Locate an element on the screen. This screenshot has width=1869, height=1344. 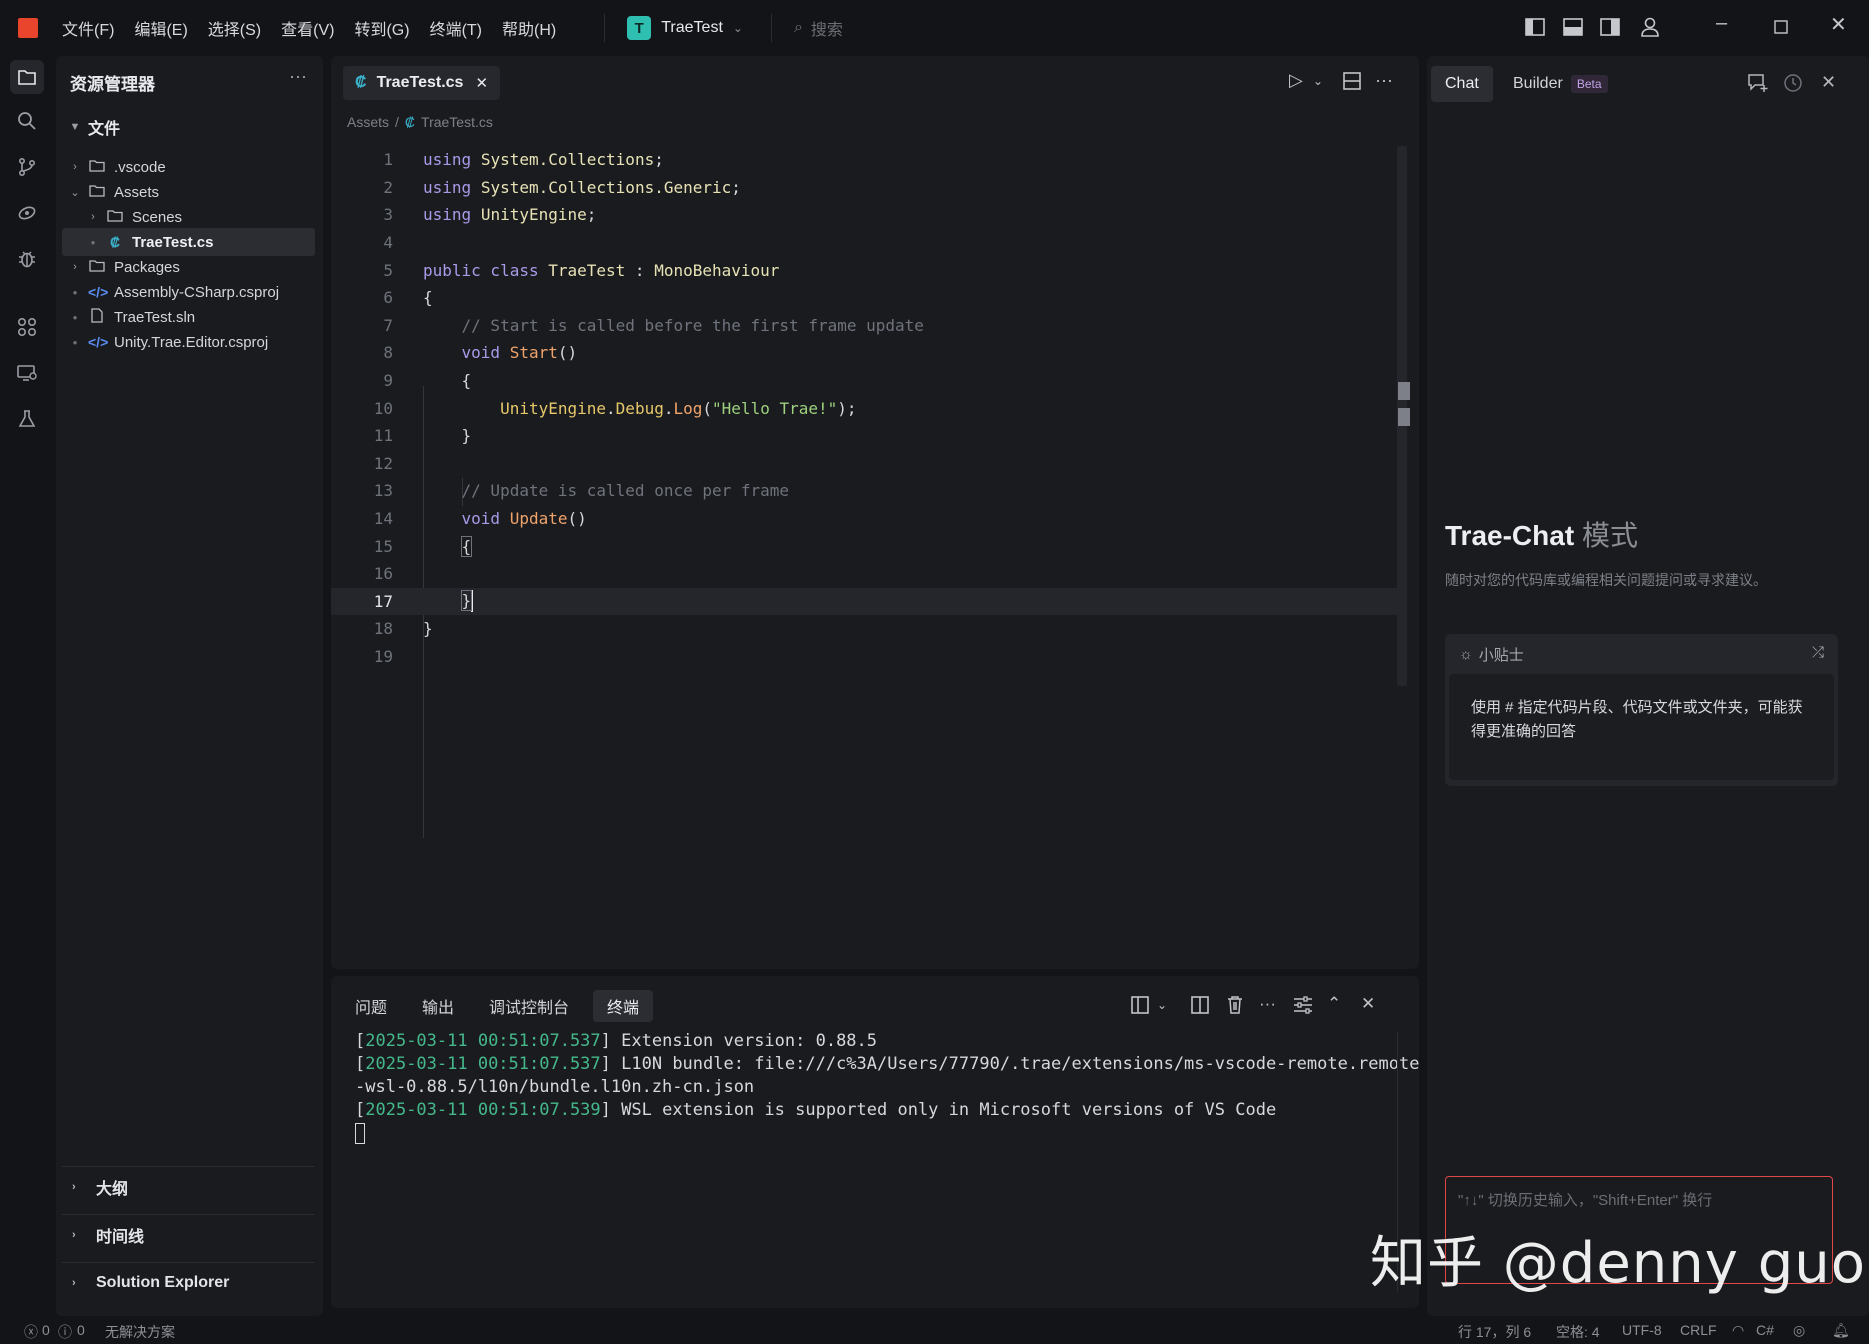
breadcrumb-item: Assets is located at coordinates (368, 122).